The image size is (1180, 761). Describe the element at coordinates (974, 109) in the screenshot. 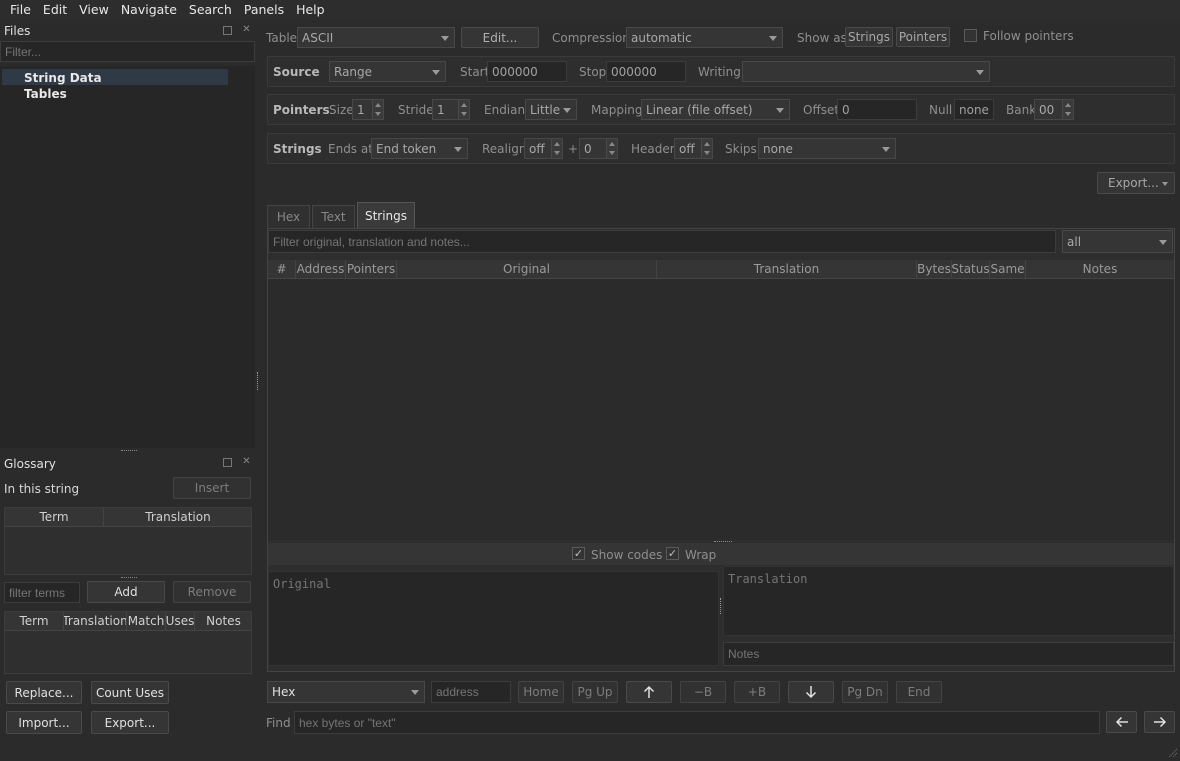

I see `null-field: none` at that location.